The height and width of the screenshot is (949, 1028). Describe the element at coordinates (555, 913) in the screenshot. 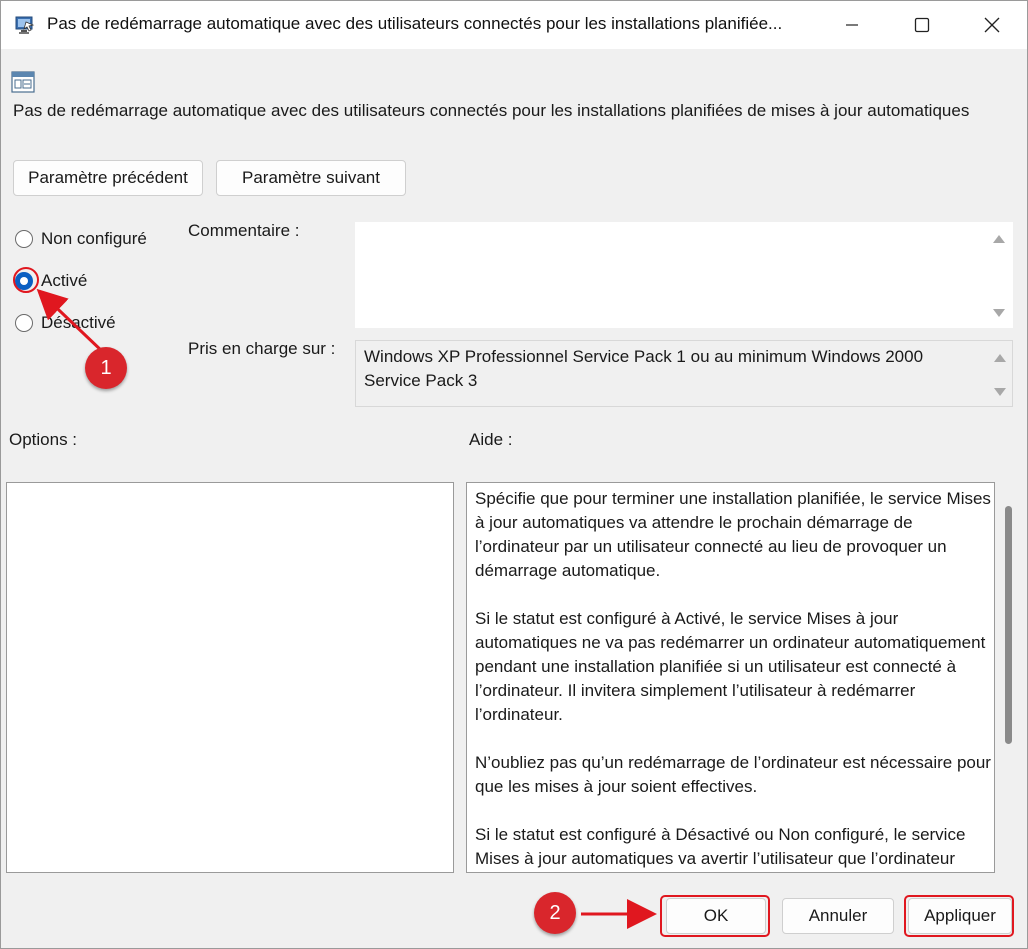

I see `step-badge-2: 2` at that location.